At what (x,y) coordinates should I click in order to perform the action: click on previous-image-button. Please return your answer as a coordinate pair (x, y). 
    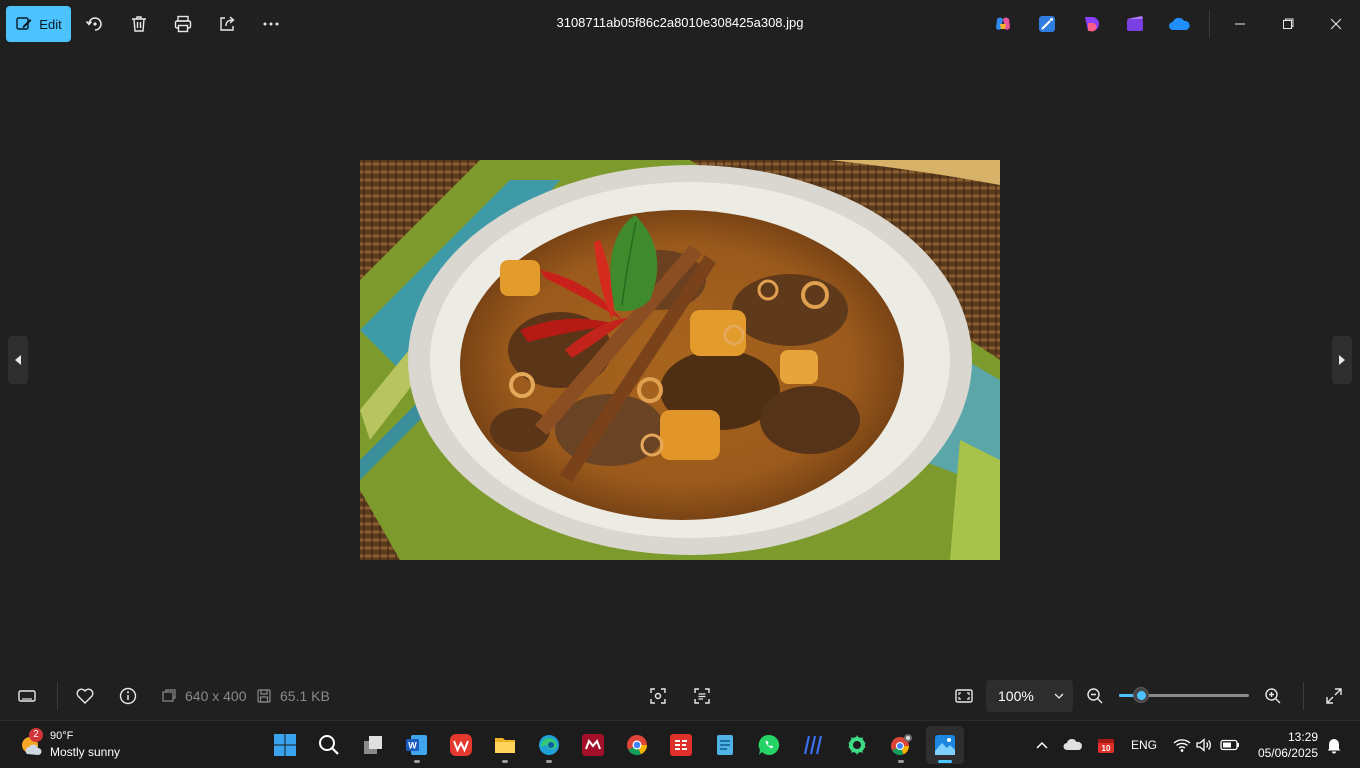
    Looking at the image, I should click on (18, 360).